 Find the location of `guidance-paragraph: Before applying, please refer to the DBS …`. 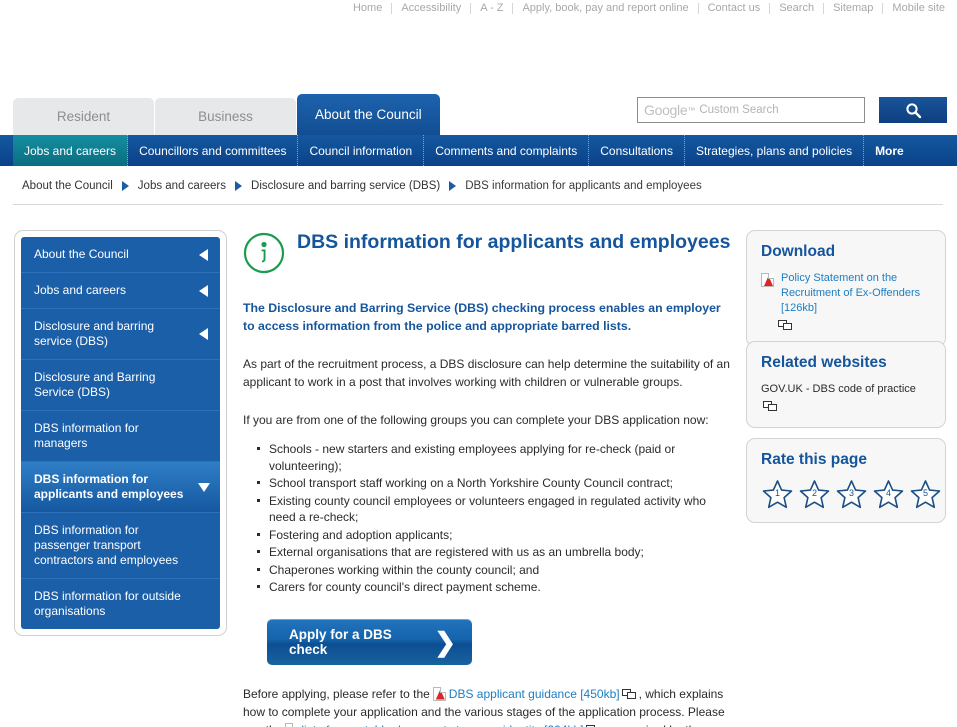

guidance-paragraph: Before applying, please refer to the DBS … is located at coordinates (489, 706).